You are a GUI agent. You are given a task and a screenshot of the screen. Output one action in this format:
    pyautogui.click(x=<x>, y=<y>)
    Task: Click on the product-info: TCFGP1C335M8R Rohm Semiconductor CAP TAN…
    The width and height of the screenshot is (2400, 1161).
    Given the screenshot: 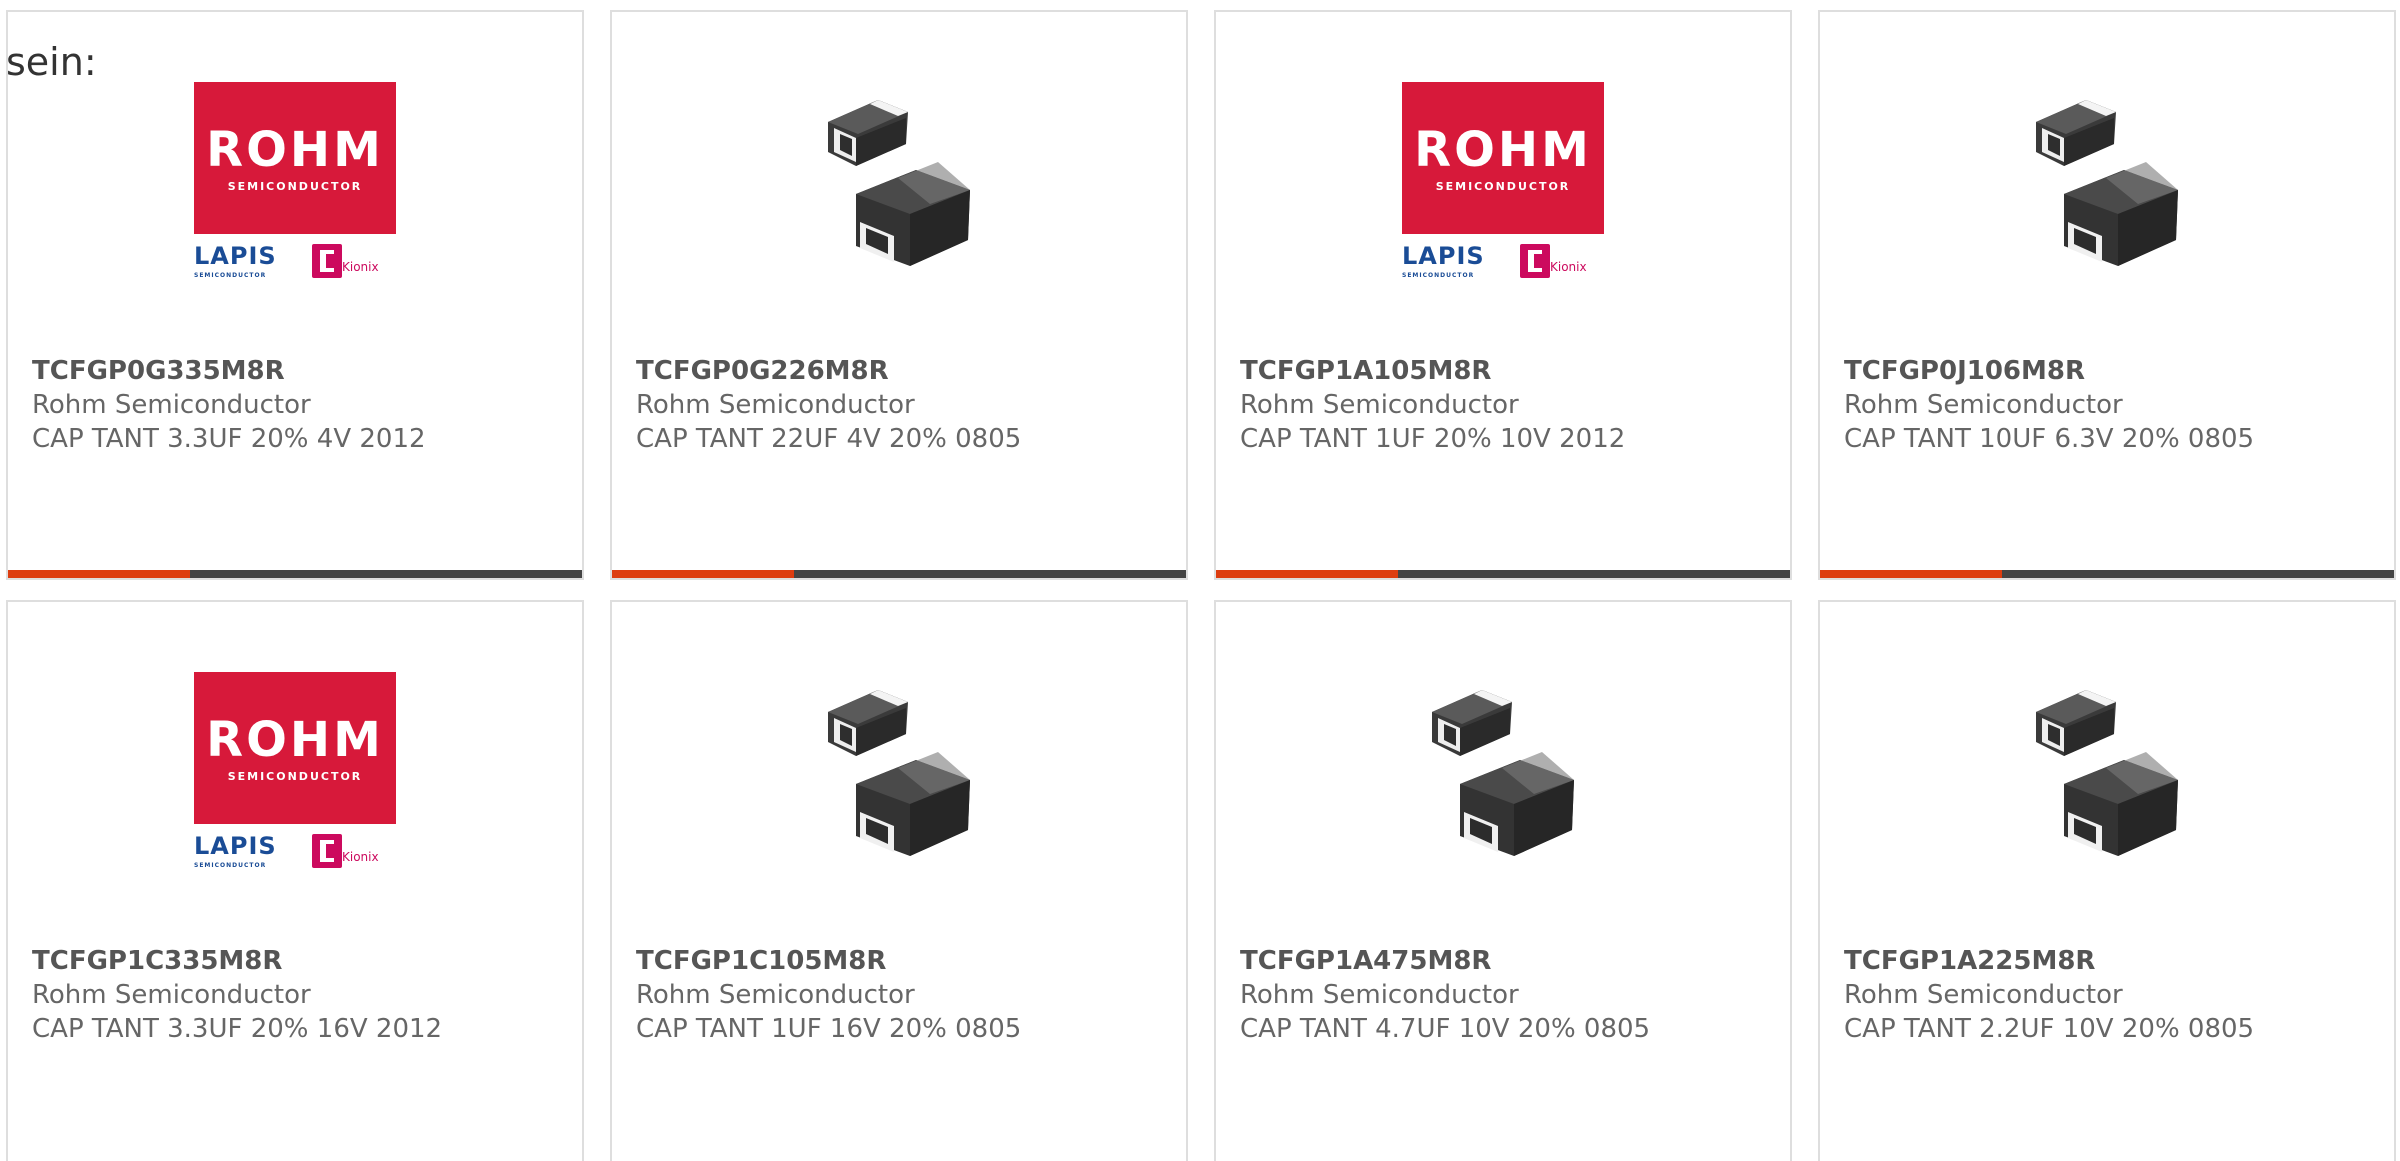 What is the action you would take?
    pyautogui.click(x=297, y=995)
    